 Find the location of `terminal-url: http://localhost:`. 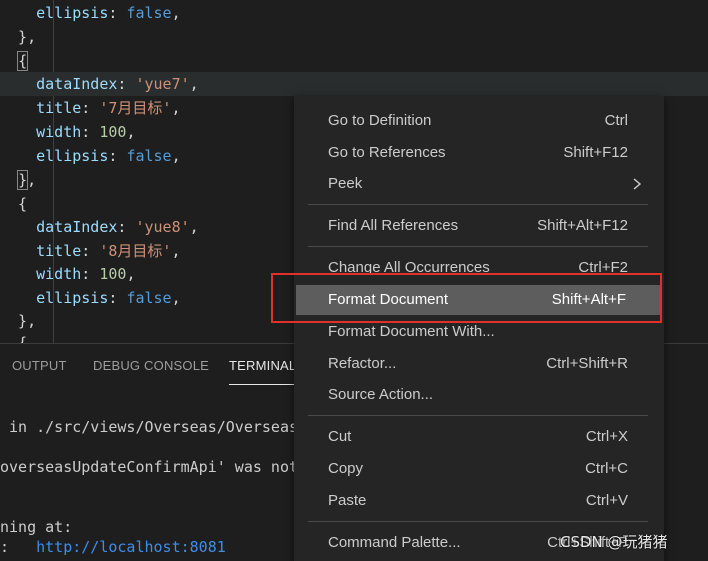

terminal-url: http://localhost: is located at coordinates (113, 547).